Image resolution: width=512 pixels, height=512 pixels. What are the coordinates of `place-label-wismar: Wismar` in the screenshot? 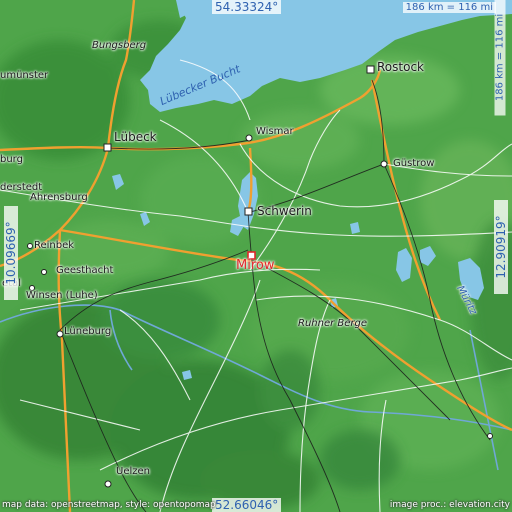 It's located at (275, 131).